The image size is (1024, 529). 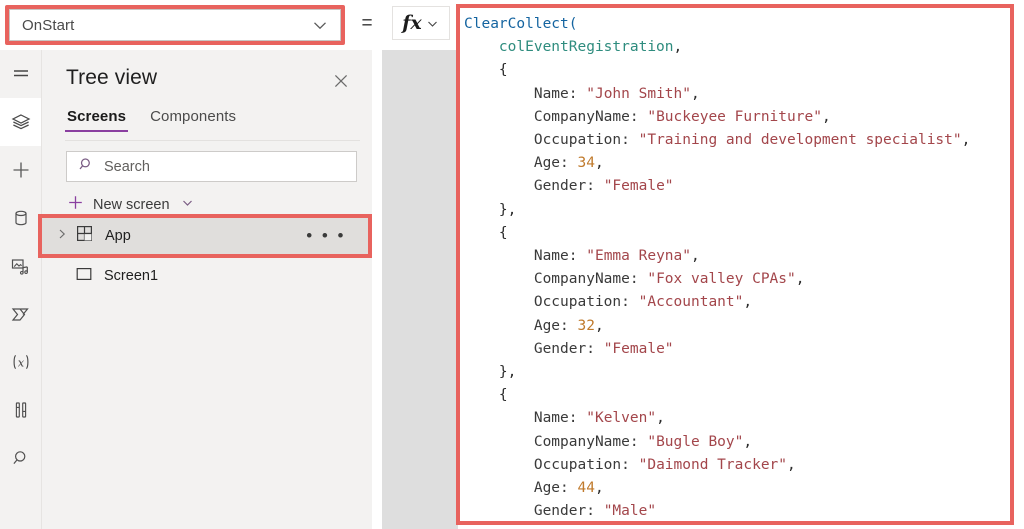 I want to click on tab-screens: Screens, so click(x=97, y=120).